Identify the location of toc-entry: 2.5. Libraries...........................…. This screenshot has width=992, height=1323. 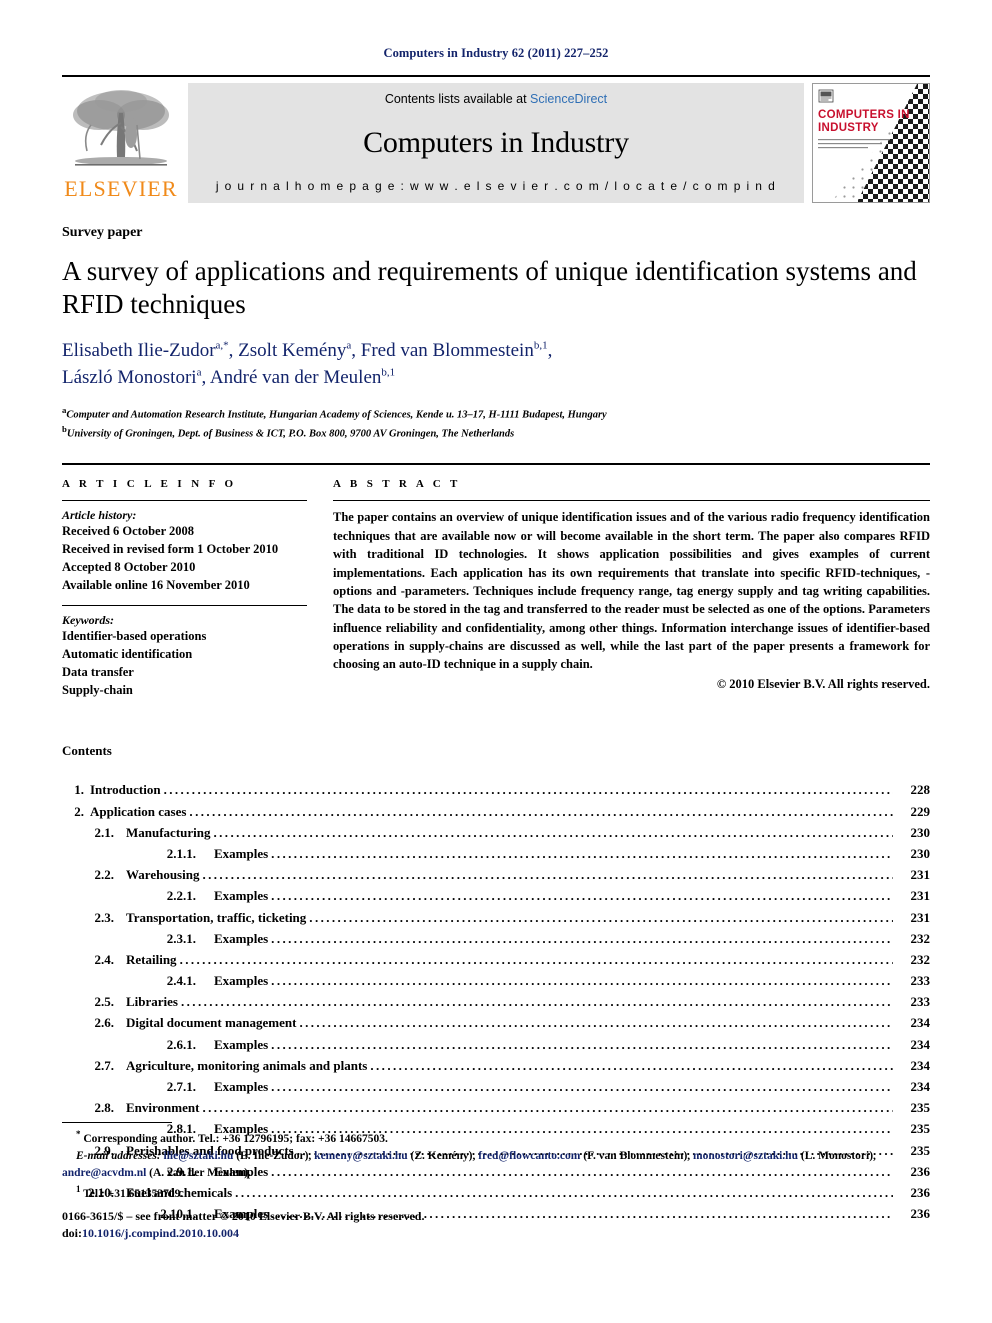
(496, 1001).